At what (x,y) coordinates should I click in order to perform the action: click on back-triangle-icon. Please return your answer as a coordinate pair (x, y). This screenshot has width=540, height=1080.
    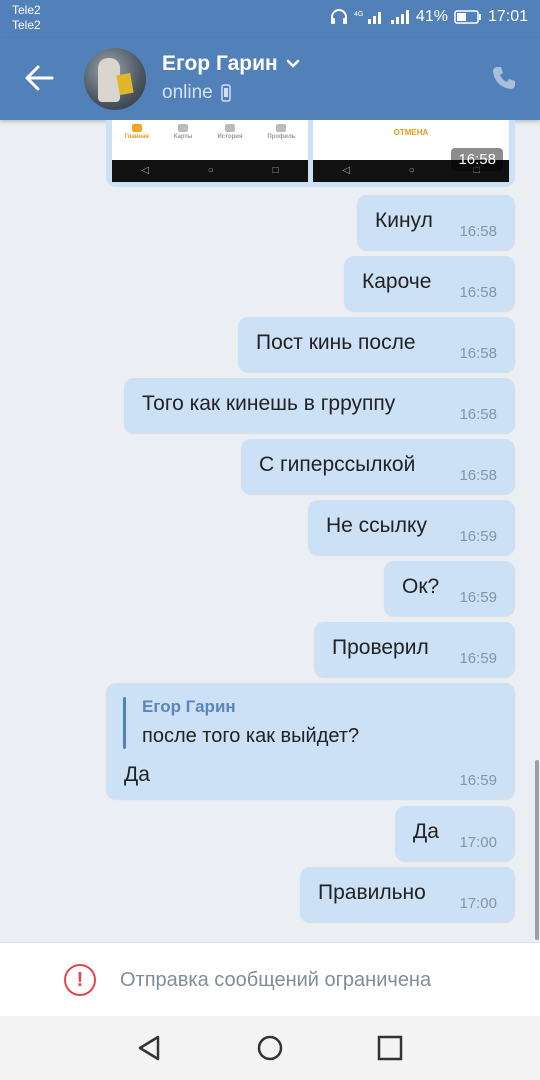
    Looking at the image, I should click on (150, 1048).